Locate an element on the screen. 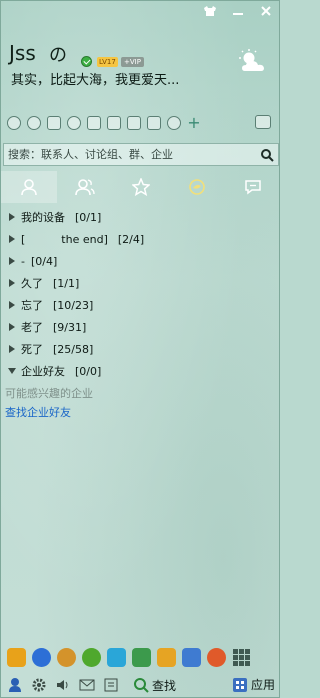 Image resolution: width=320 pixels, height=698 pixels. group-row: 我的设备 [0/1] is located at coordinates (140, 217).